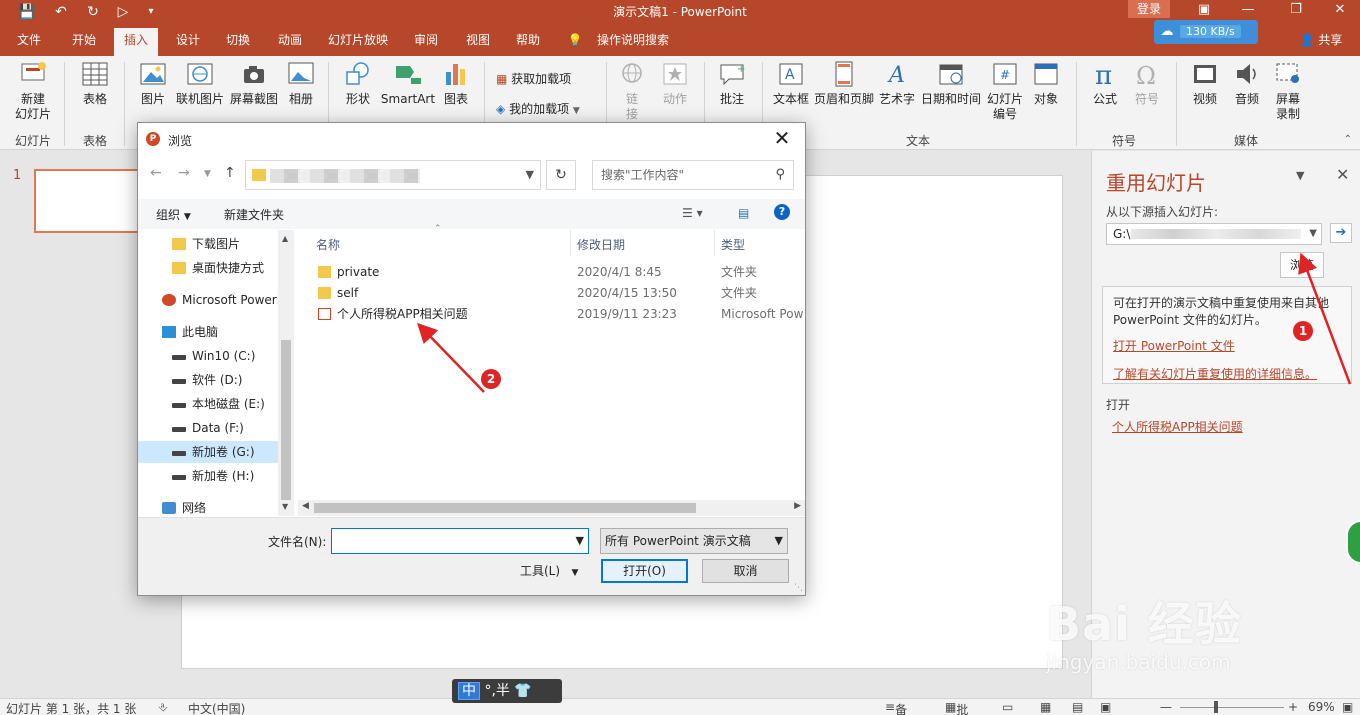 Image resolution: width=1360 pixels, height=715 pixels. What do you see at coordinates (782, 212) in the screenshot?
I see `help-icon: ?` at bounding box center [782, 212].